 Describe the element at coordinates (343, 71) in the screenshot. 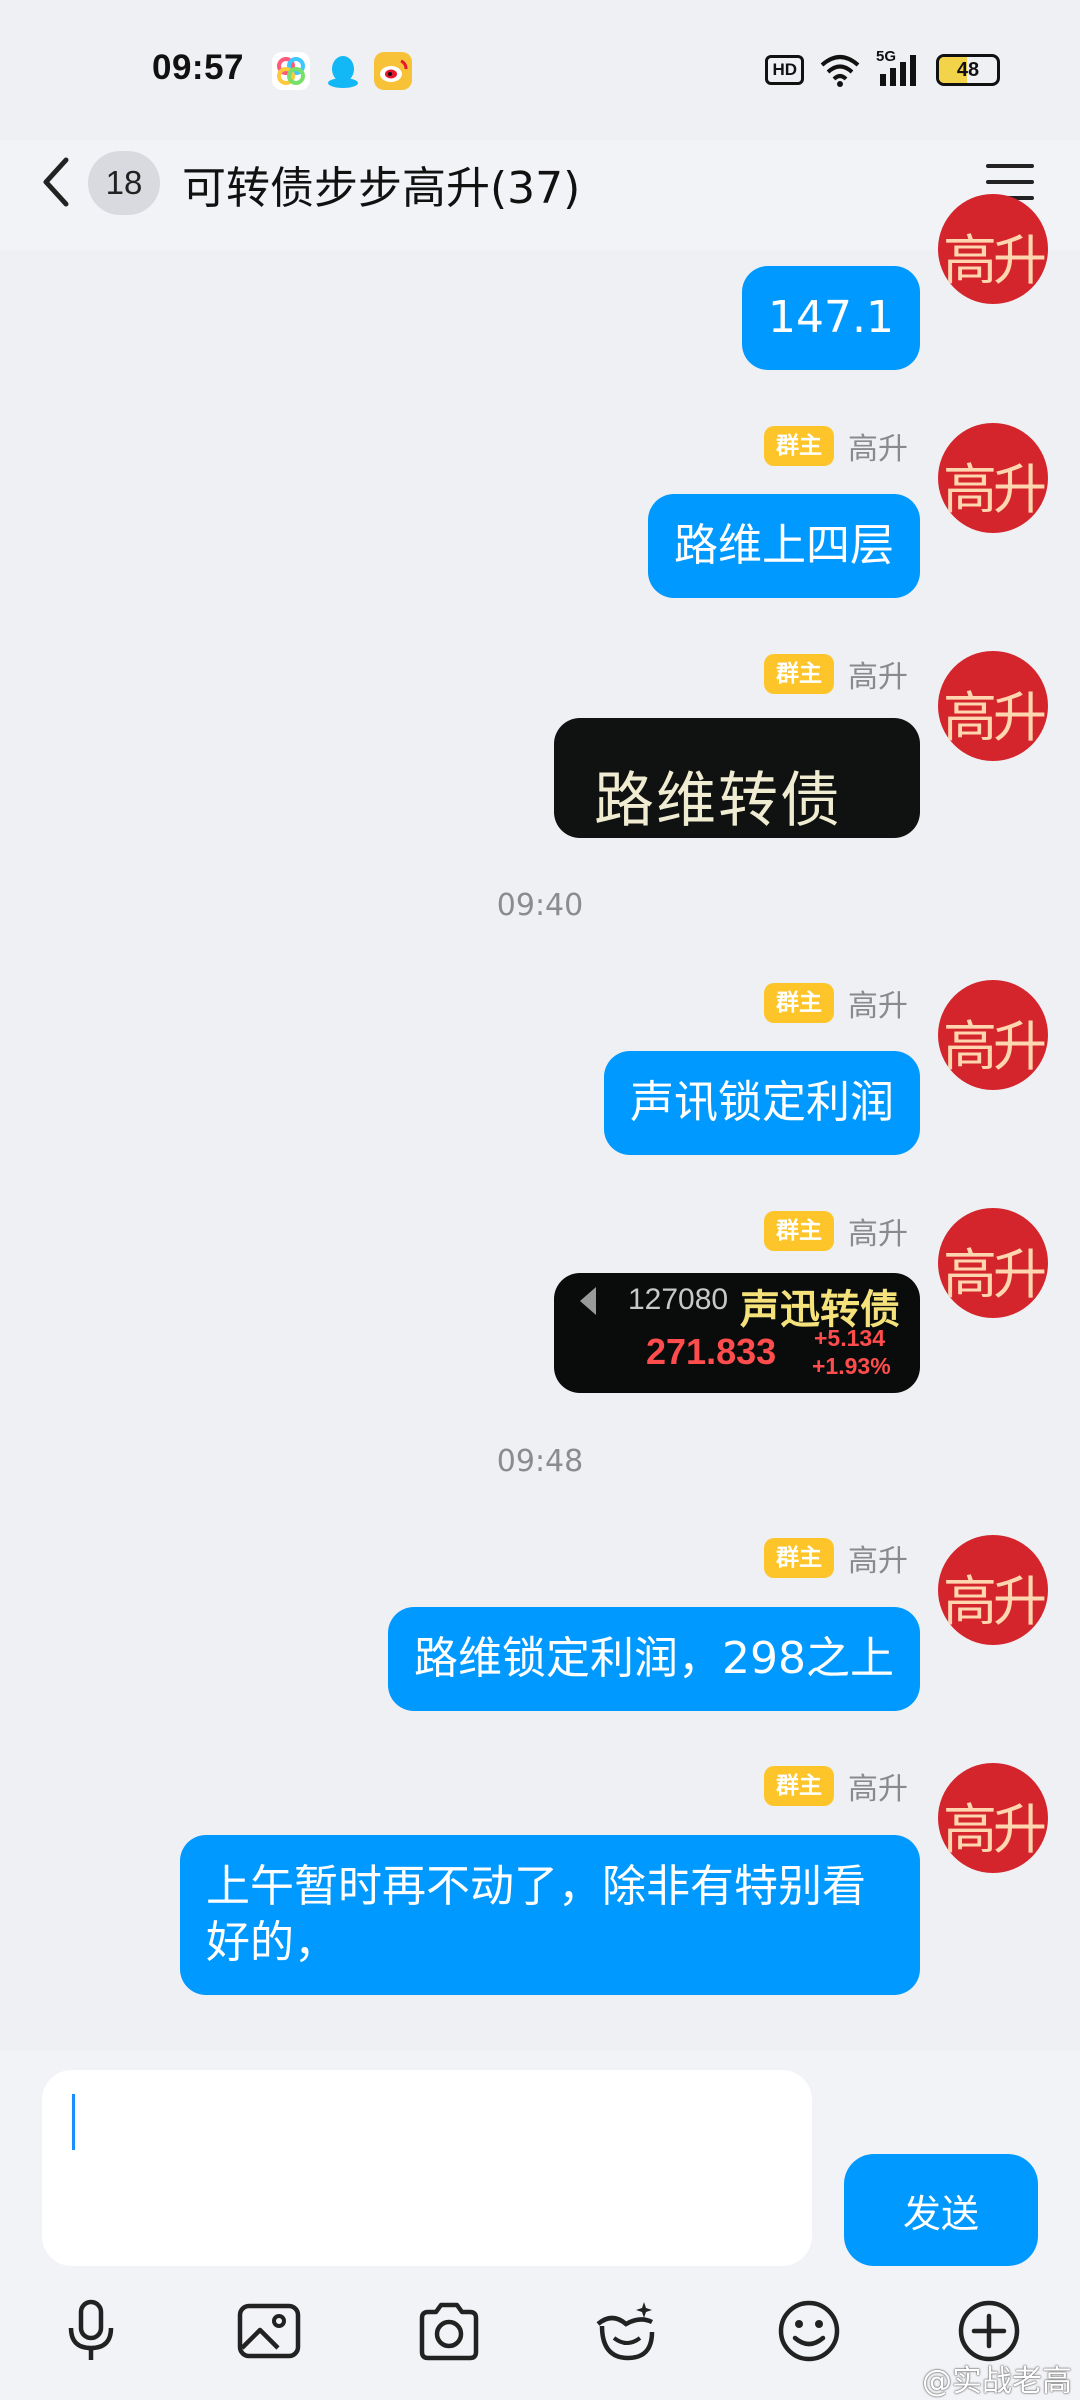

I see `qq-icon` at that location.